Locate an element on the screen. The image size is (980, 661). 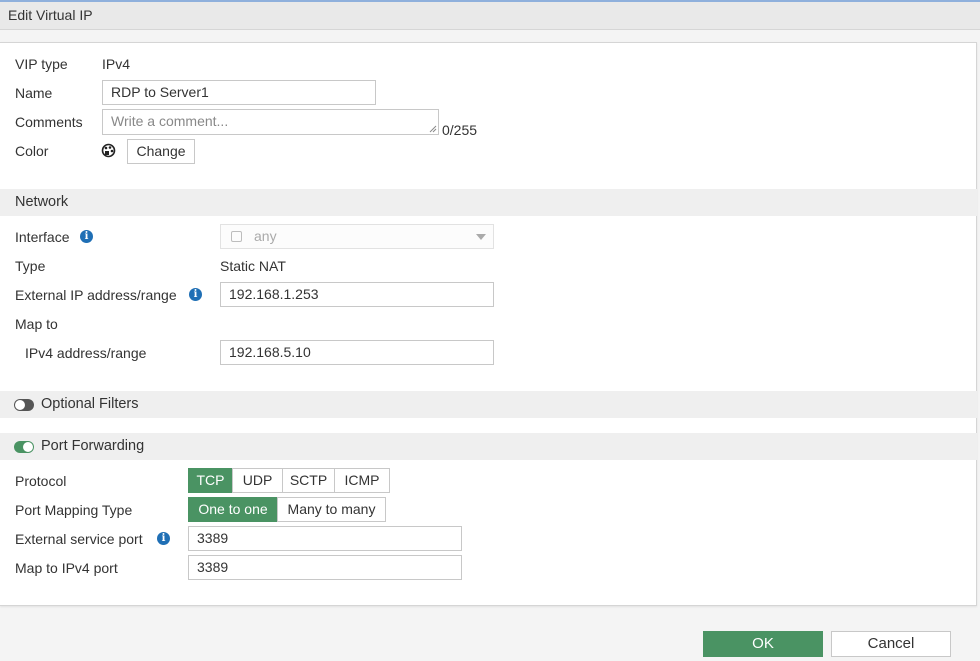
ipv4-range-label: IPv4 address/range is located at coordinates (86, 353).